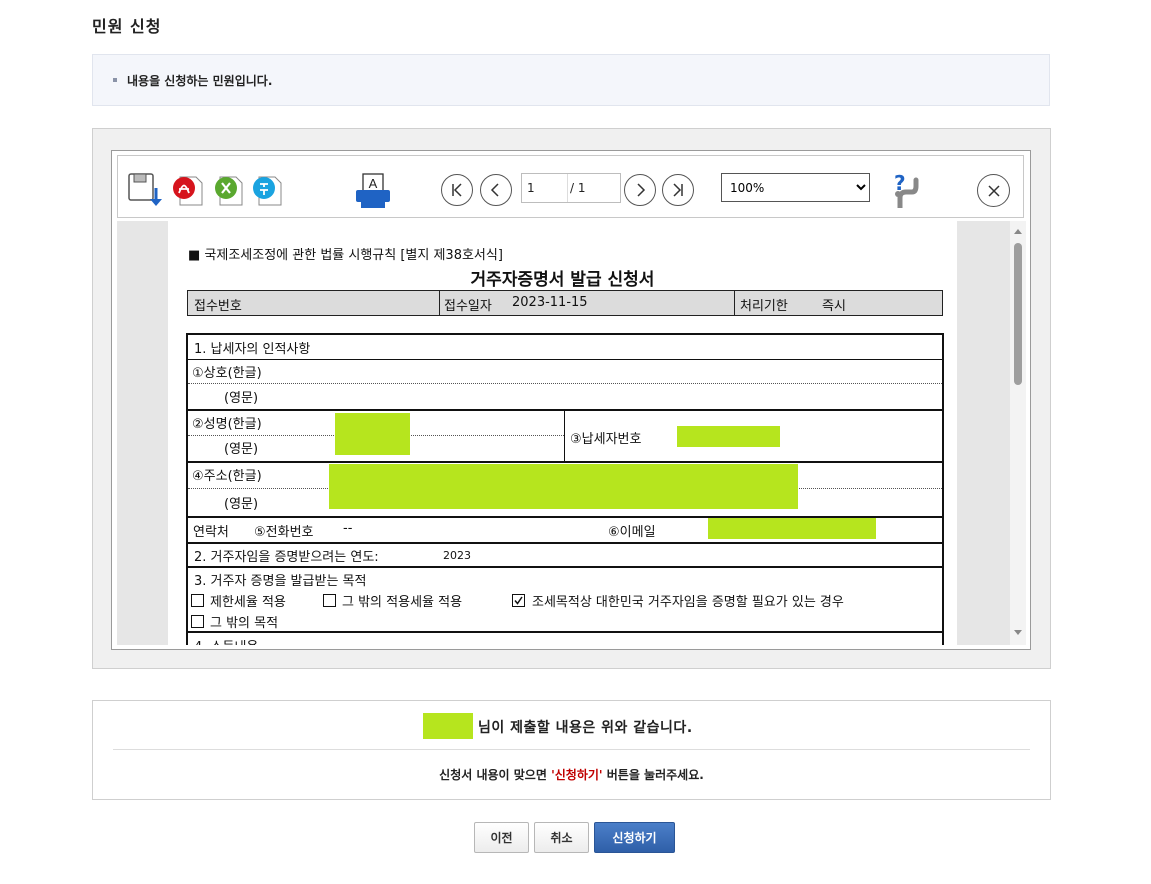 The image size is (1151, 884). I want to click on last-page-icon, so click(678, 190).